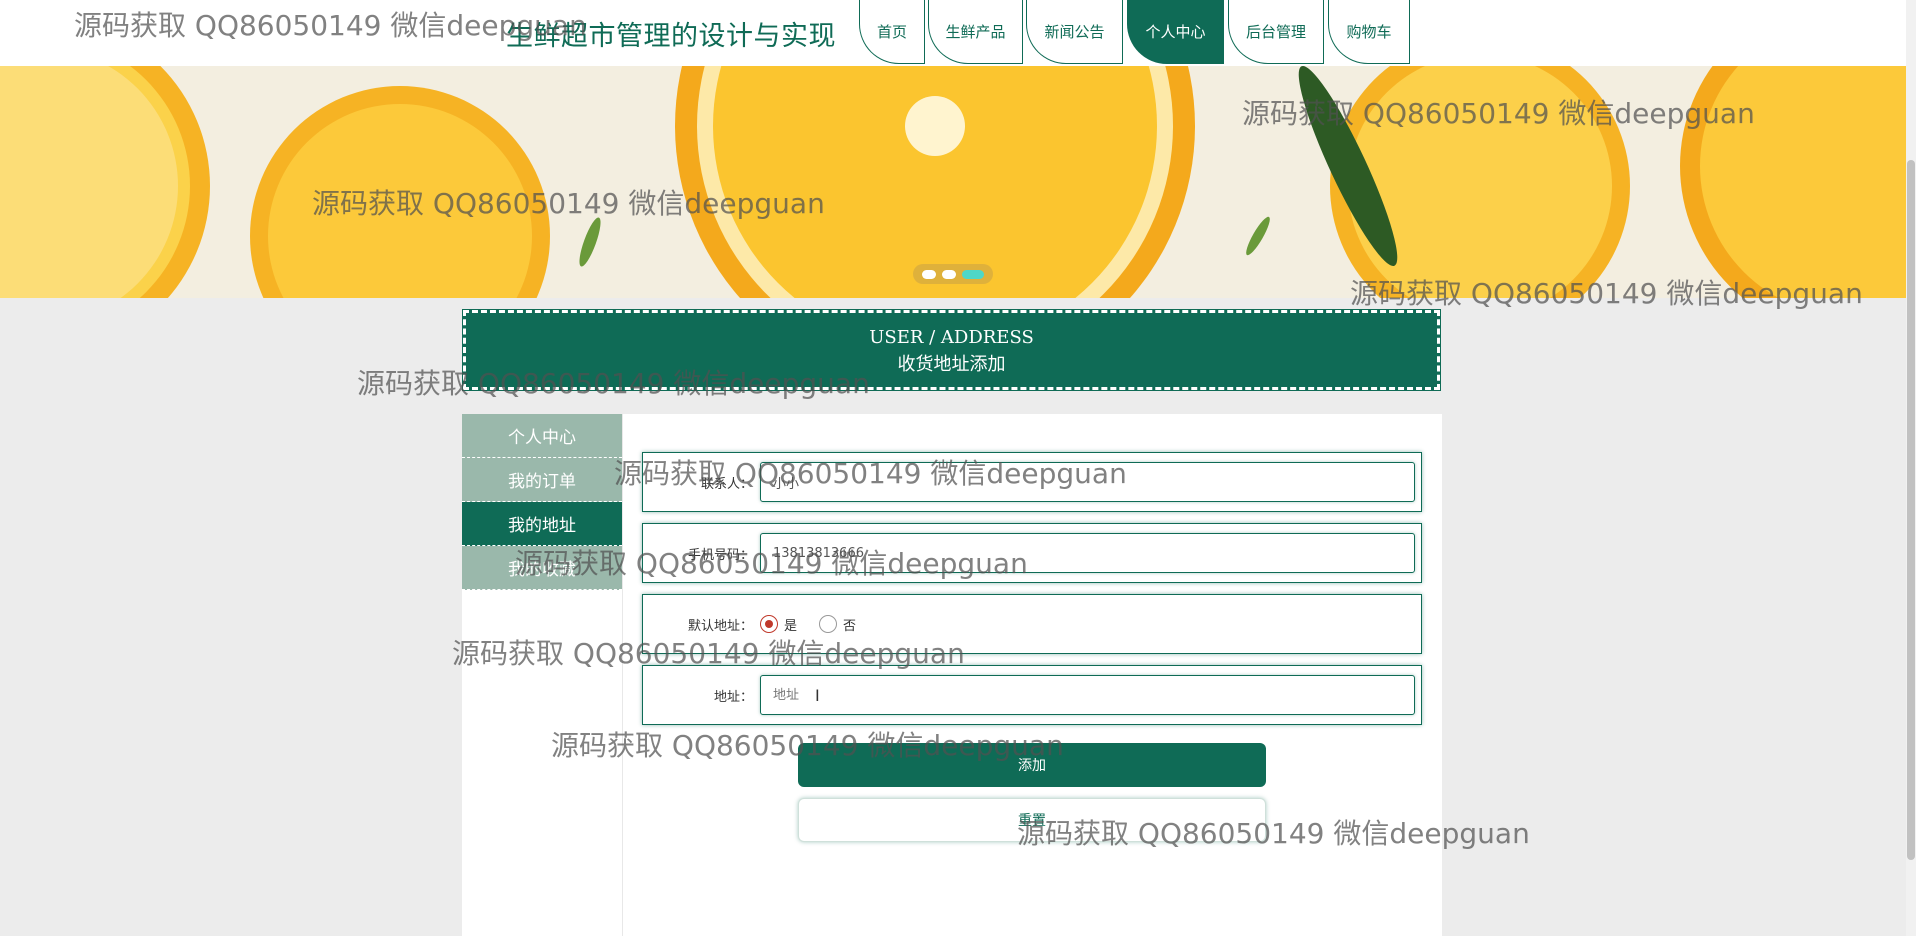 This screenshot has height=936, width=1916. What do you see at coordinates (720, 555) in the screenshot?
I see `phone-label: 手机号码：` at bounding box center [720, 555].